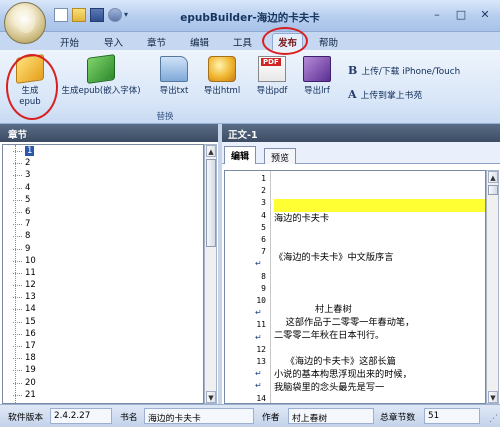 This screenshot has height=427, width=500. What do you see at coordinates (103, 370) in the screenshot?
I see `chapter-item: 19` at bounding box center [103, 370].